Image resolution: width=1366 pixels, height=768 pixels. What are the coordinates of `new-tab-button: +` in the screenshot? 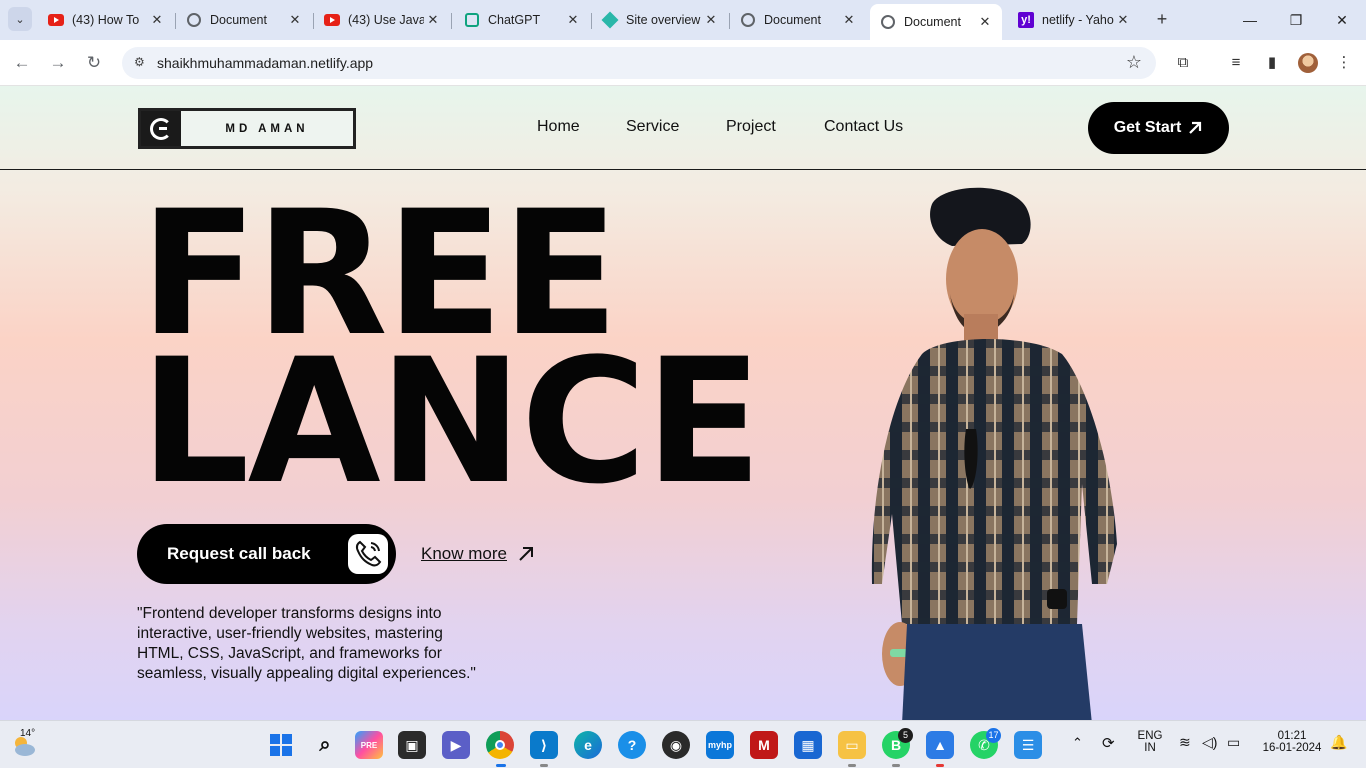 It's located at (1162, 20).